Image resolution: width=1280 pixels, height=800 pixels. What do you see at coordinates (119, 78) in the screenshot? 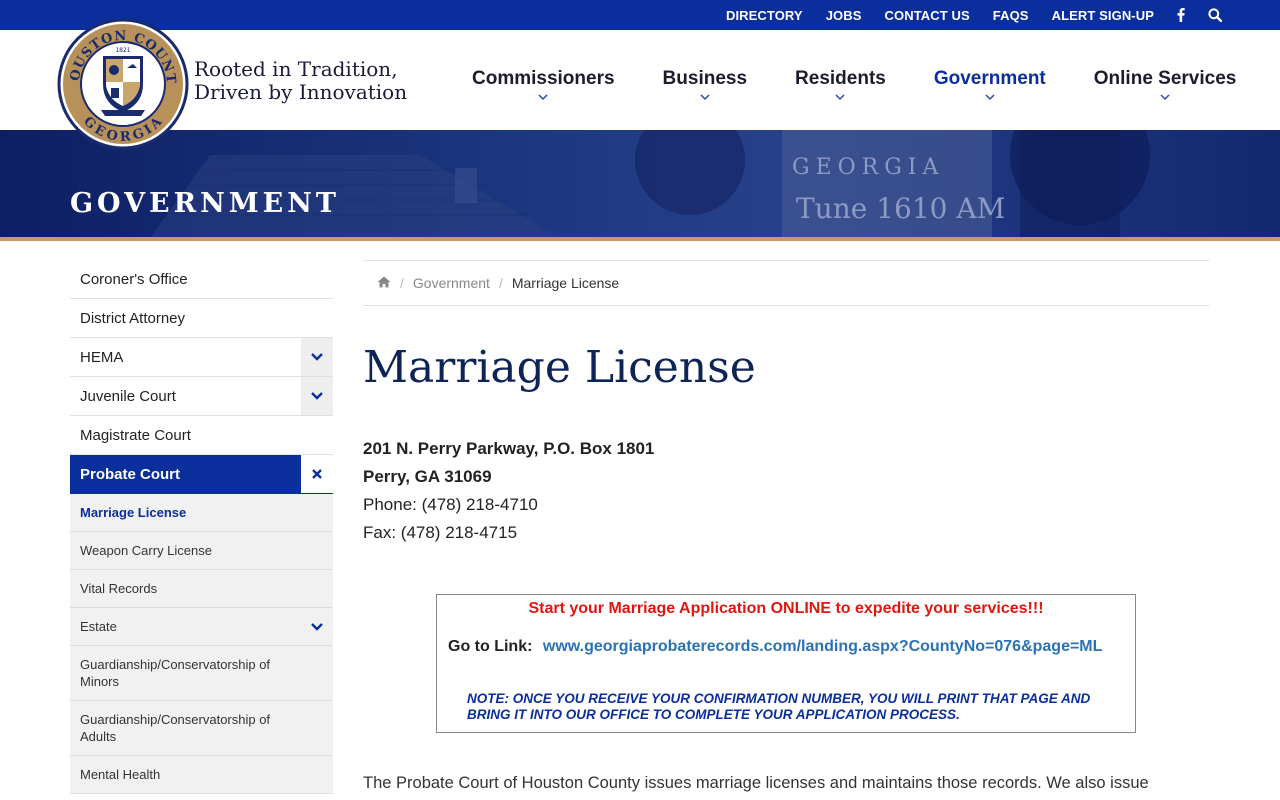
I see `county-seal-logo: HOUSTON COUNTY GEORGIA 1821` at bounding box center [119, 78].